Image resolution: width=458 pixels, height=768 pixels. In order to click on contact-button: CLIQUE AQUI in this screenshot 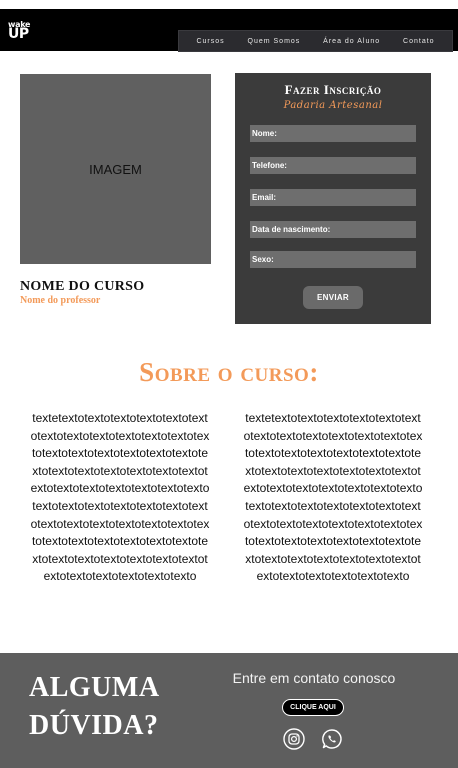, I will do `click(313, 707)`.